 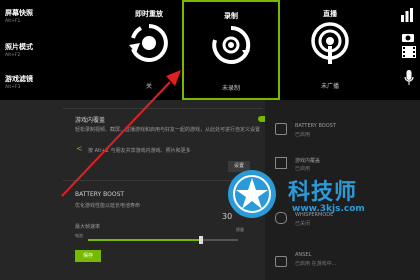 I want to click on annotation-arrow, so click(x=121, y=133).